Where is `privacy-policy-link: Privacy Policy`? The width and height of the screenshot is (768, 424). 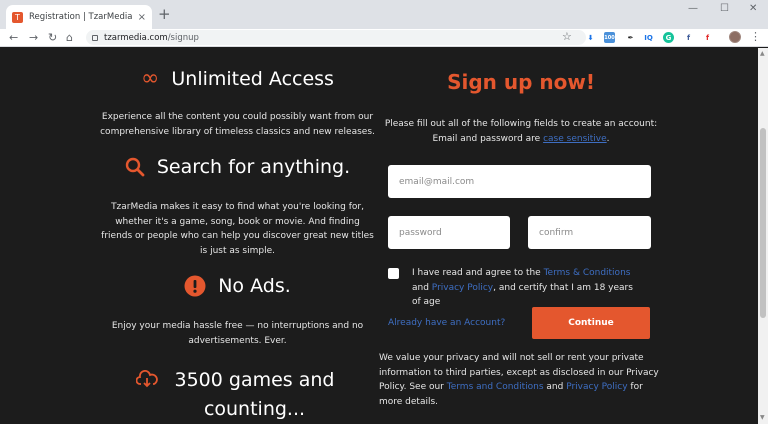
privacy-policy-link: Privacy Policy is located at coordinates (596, 387).